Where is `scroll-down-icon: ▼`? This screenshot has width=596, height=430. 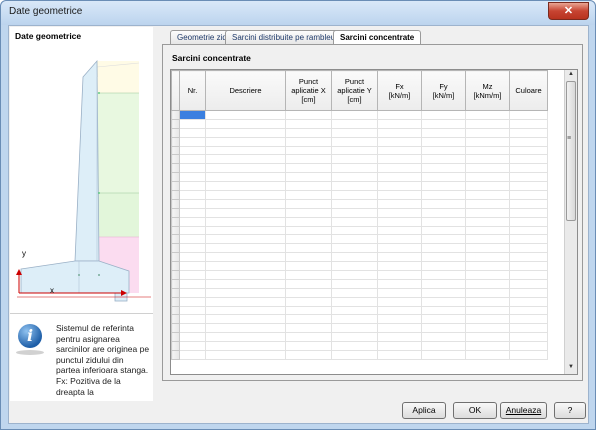
scroll-down-icon: ▼ is located at coordinates (571, 367).